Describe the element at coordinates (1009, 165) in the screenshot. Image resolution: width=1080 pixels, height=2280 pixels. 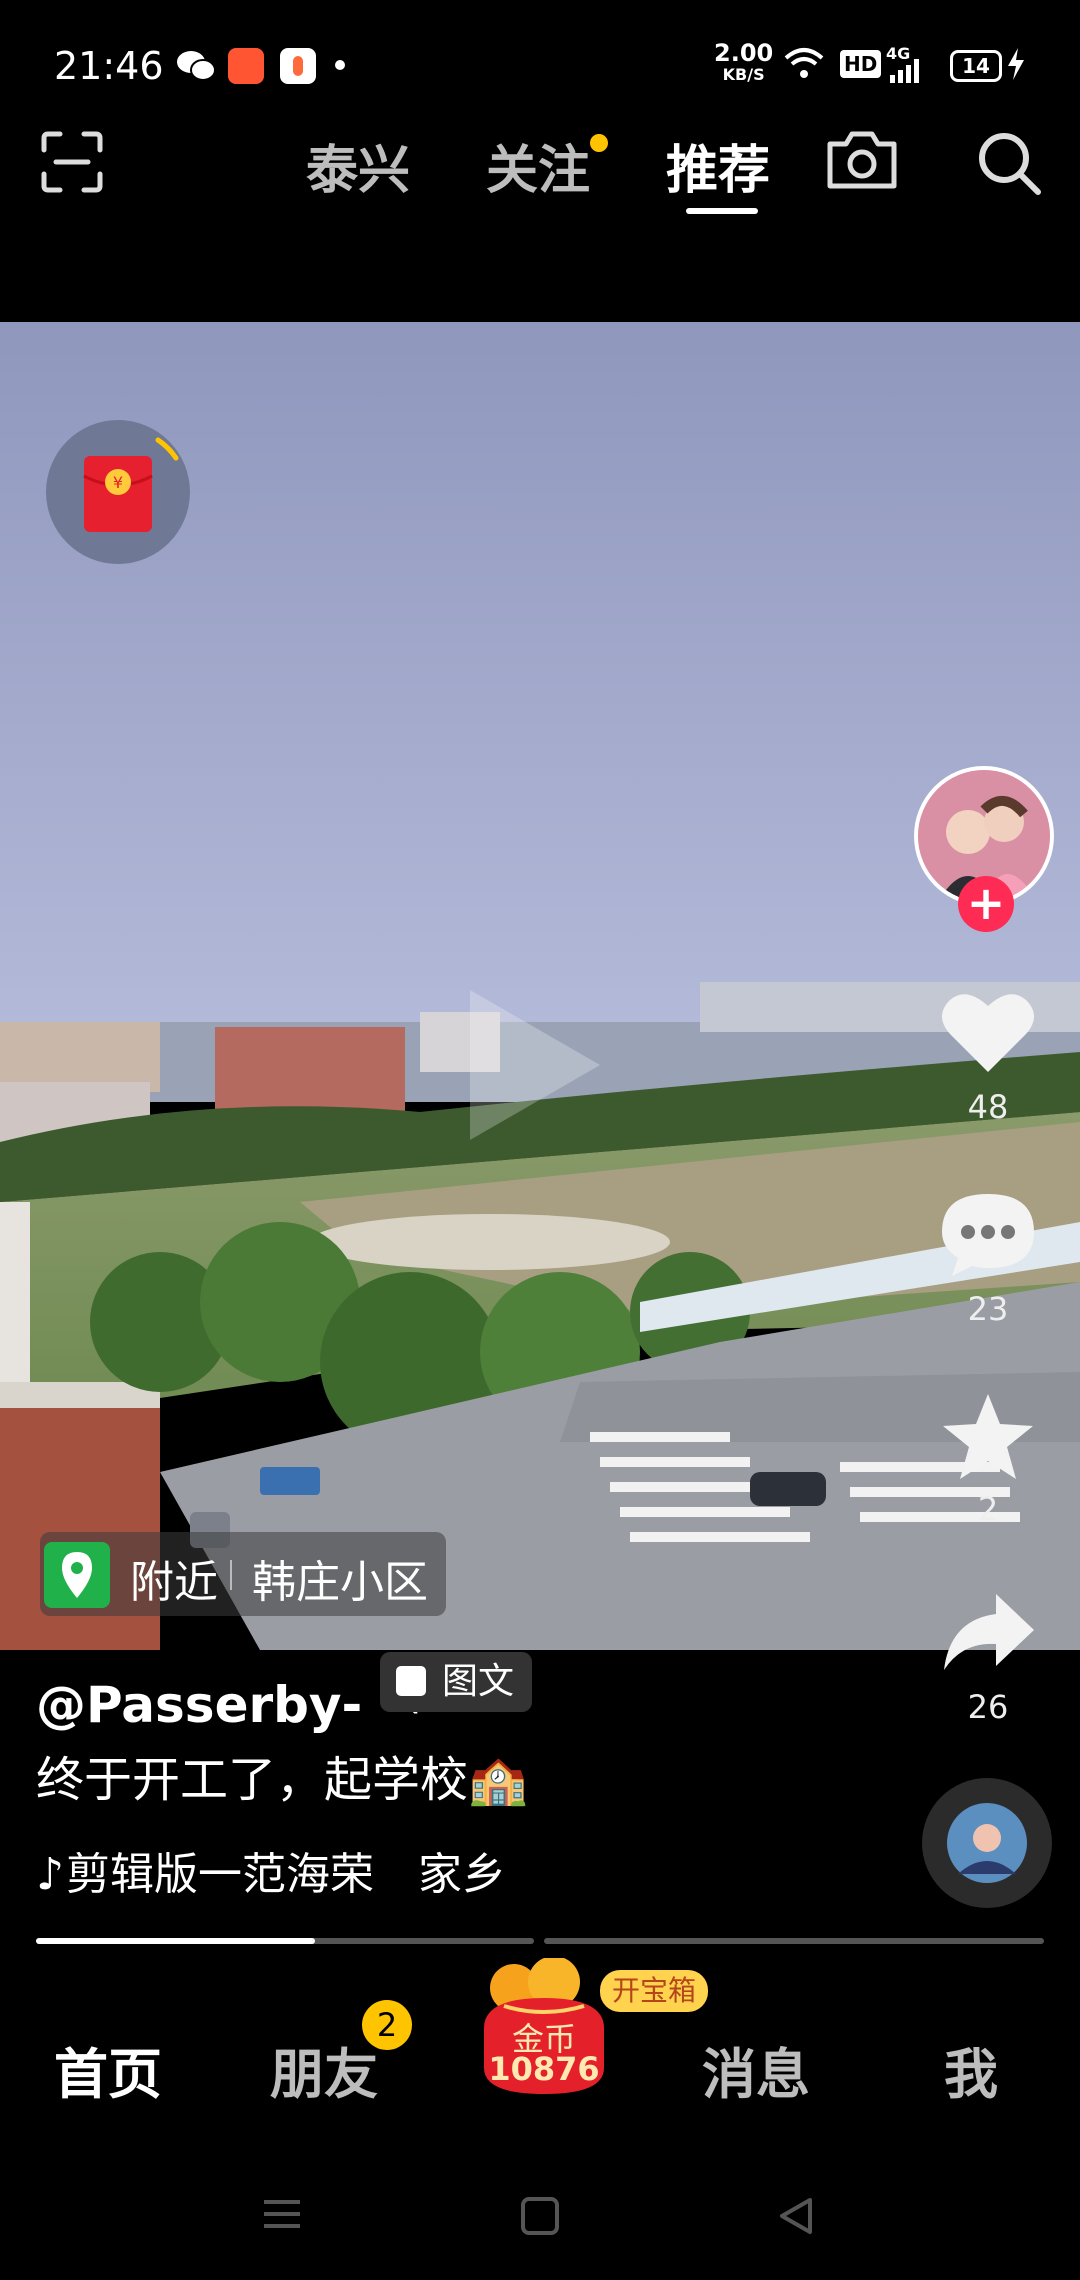
I see `search-icon` at that location.